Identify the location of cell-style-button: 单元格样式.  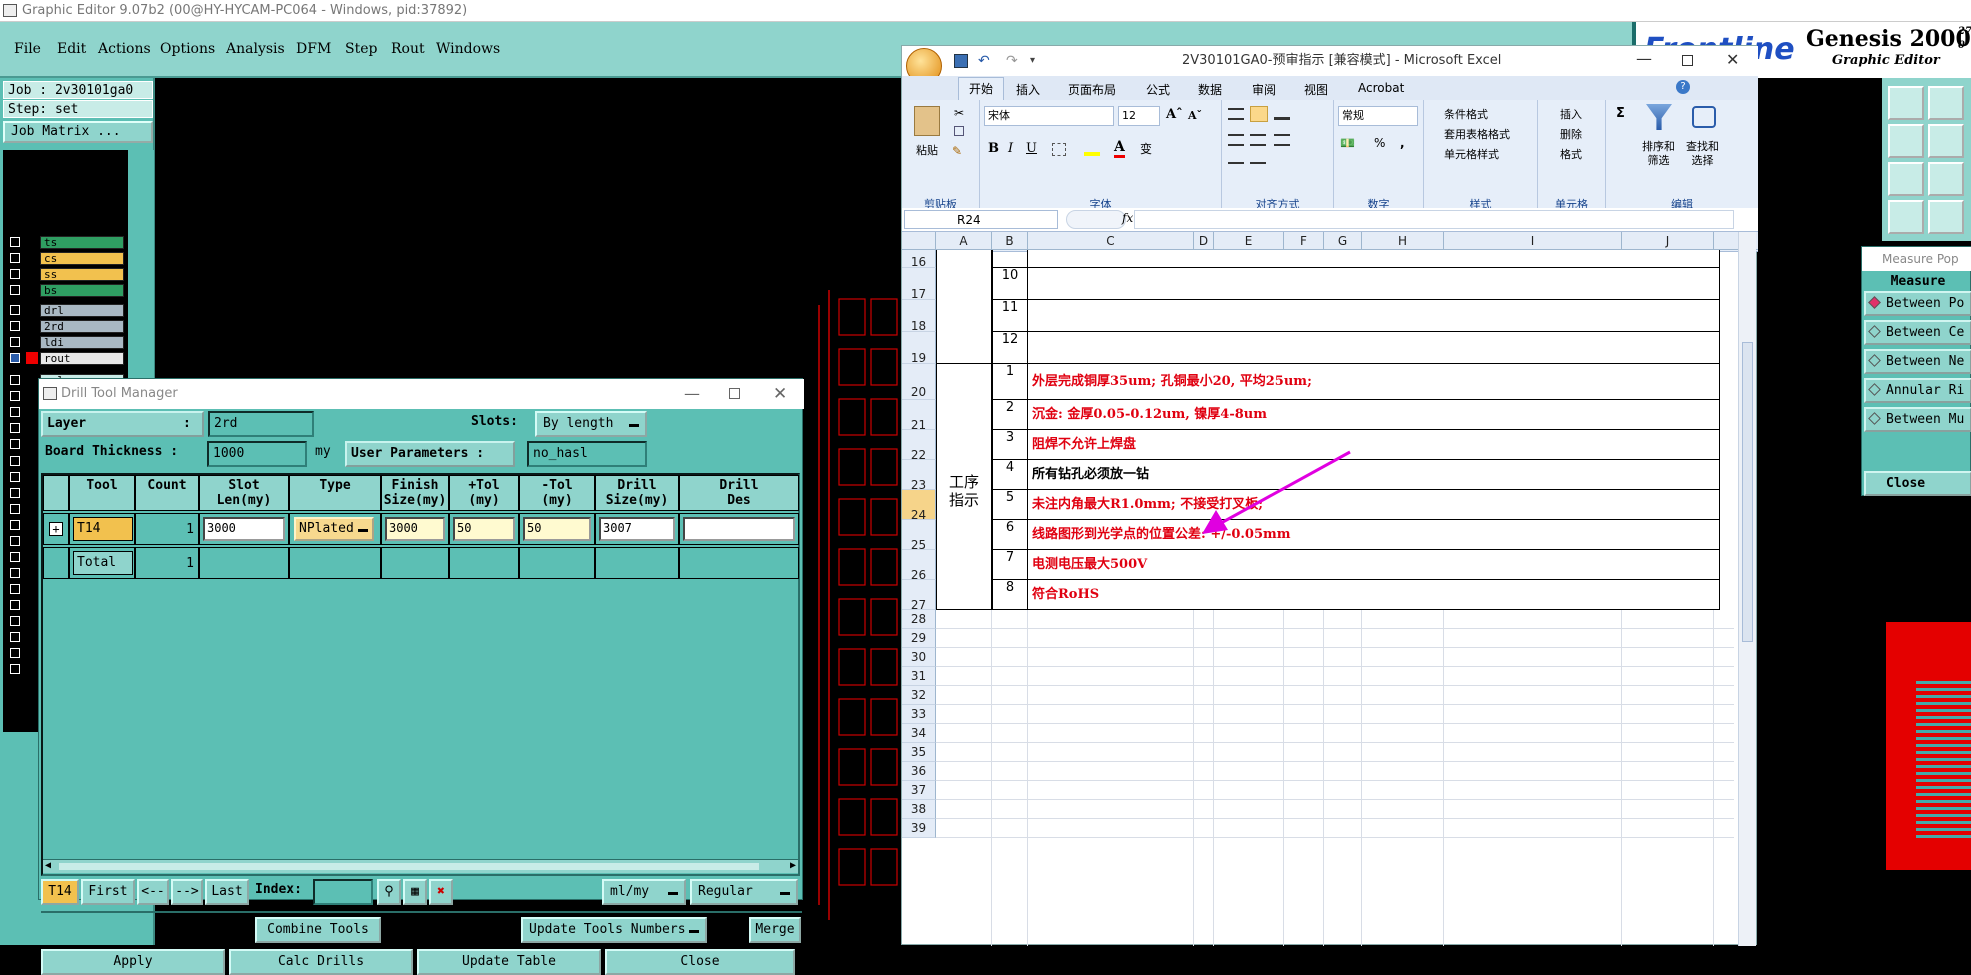
(1471, 154).